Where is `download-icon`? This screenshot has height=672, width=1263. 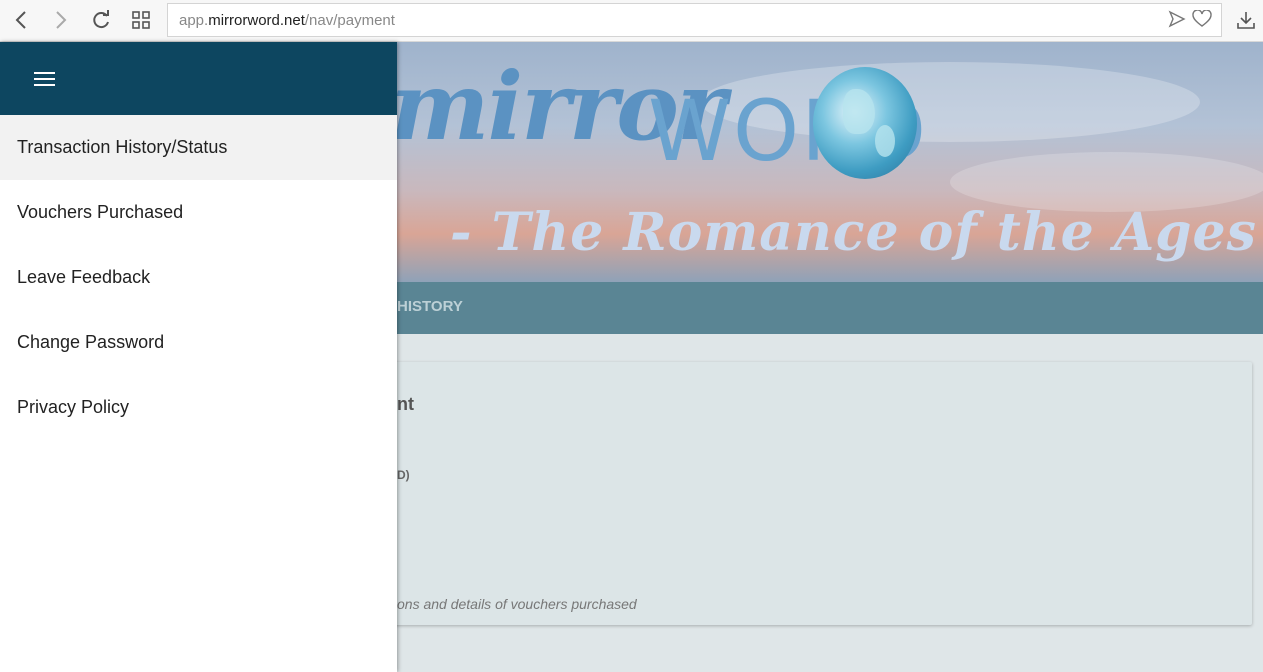 download-icon is located at coordinates (1246, 20).